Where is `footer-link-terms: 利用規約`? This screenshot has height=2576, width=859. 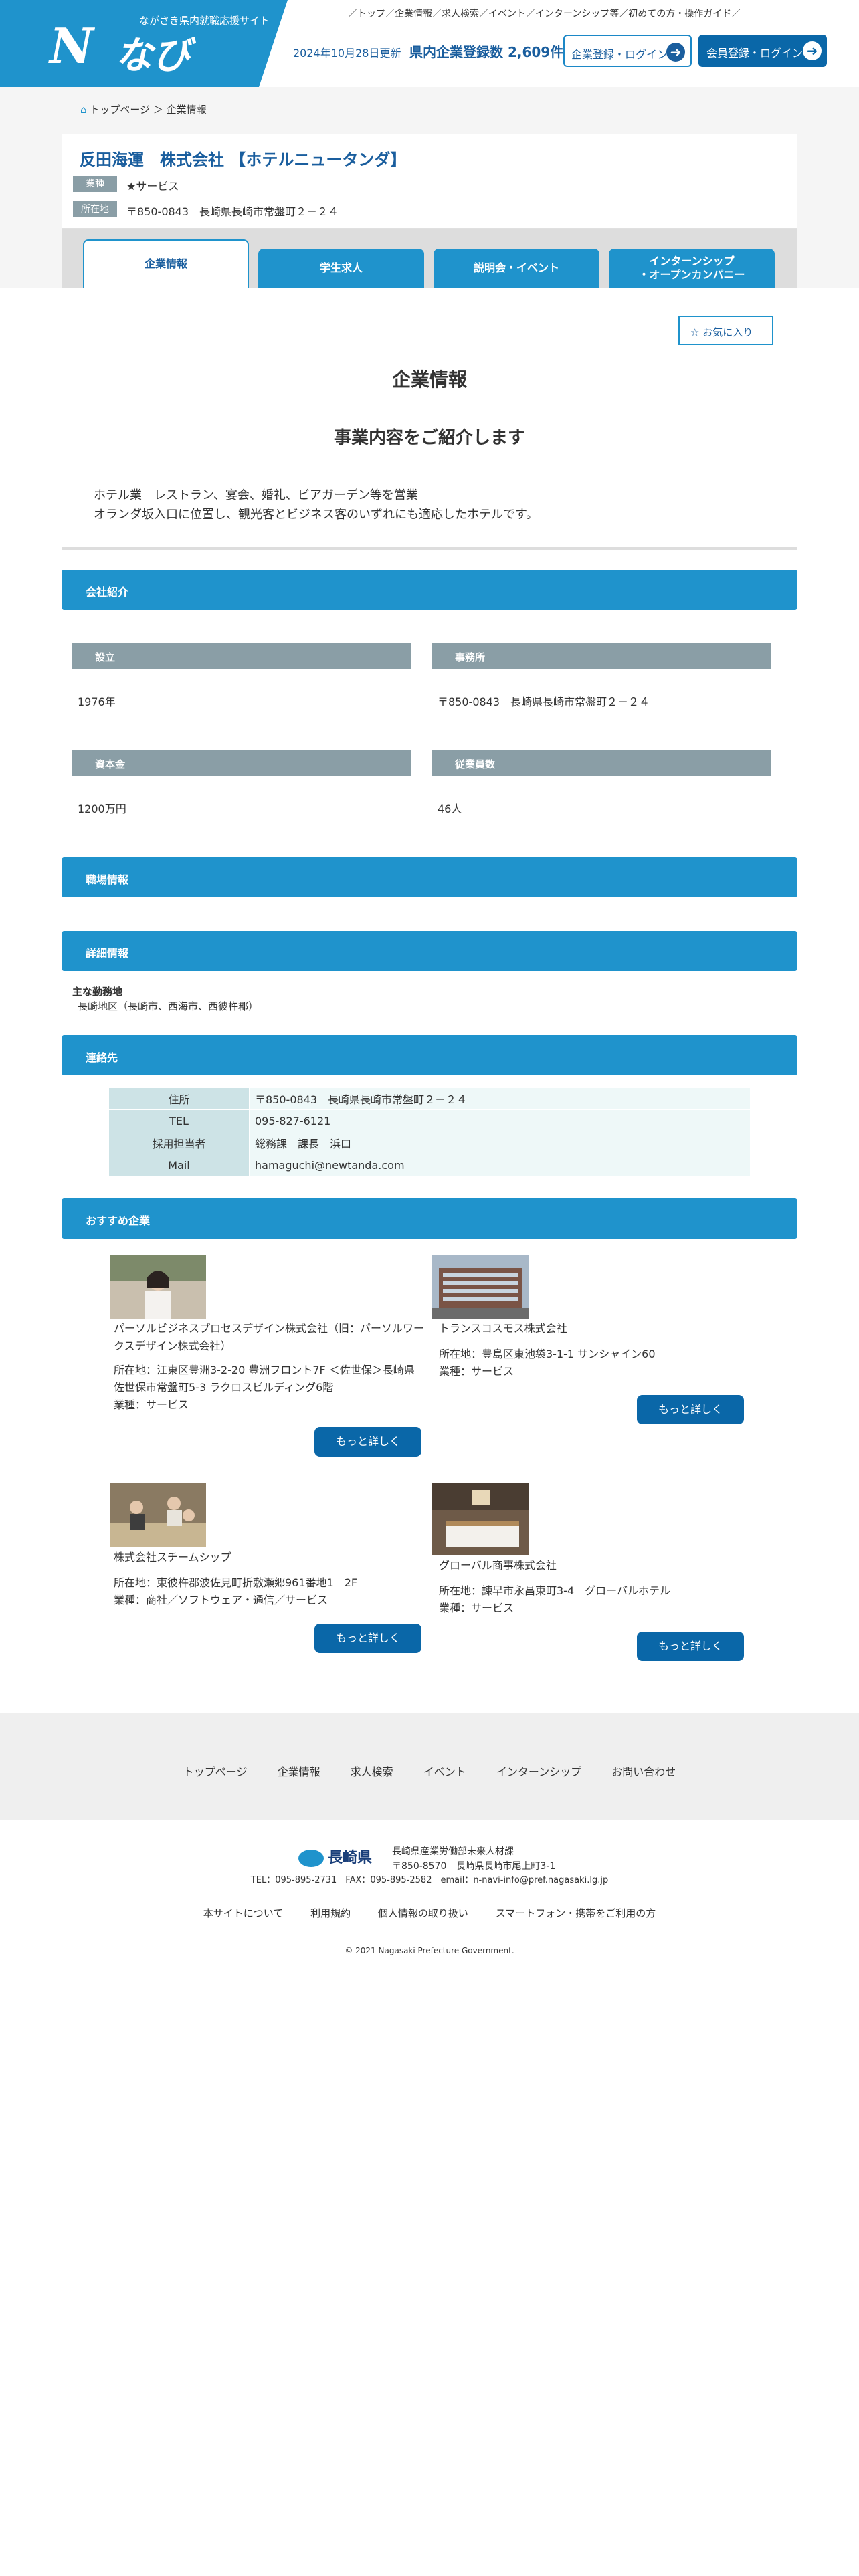
footer-link-terms: 利用規約 is located at coordinates (330, 1913).